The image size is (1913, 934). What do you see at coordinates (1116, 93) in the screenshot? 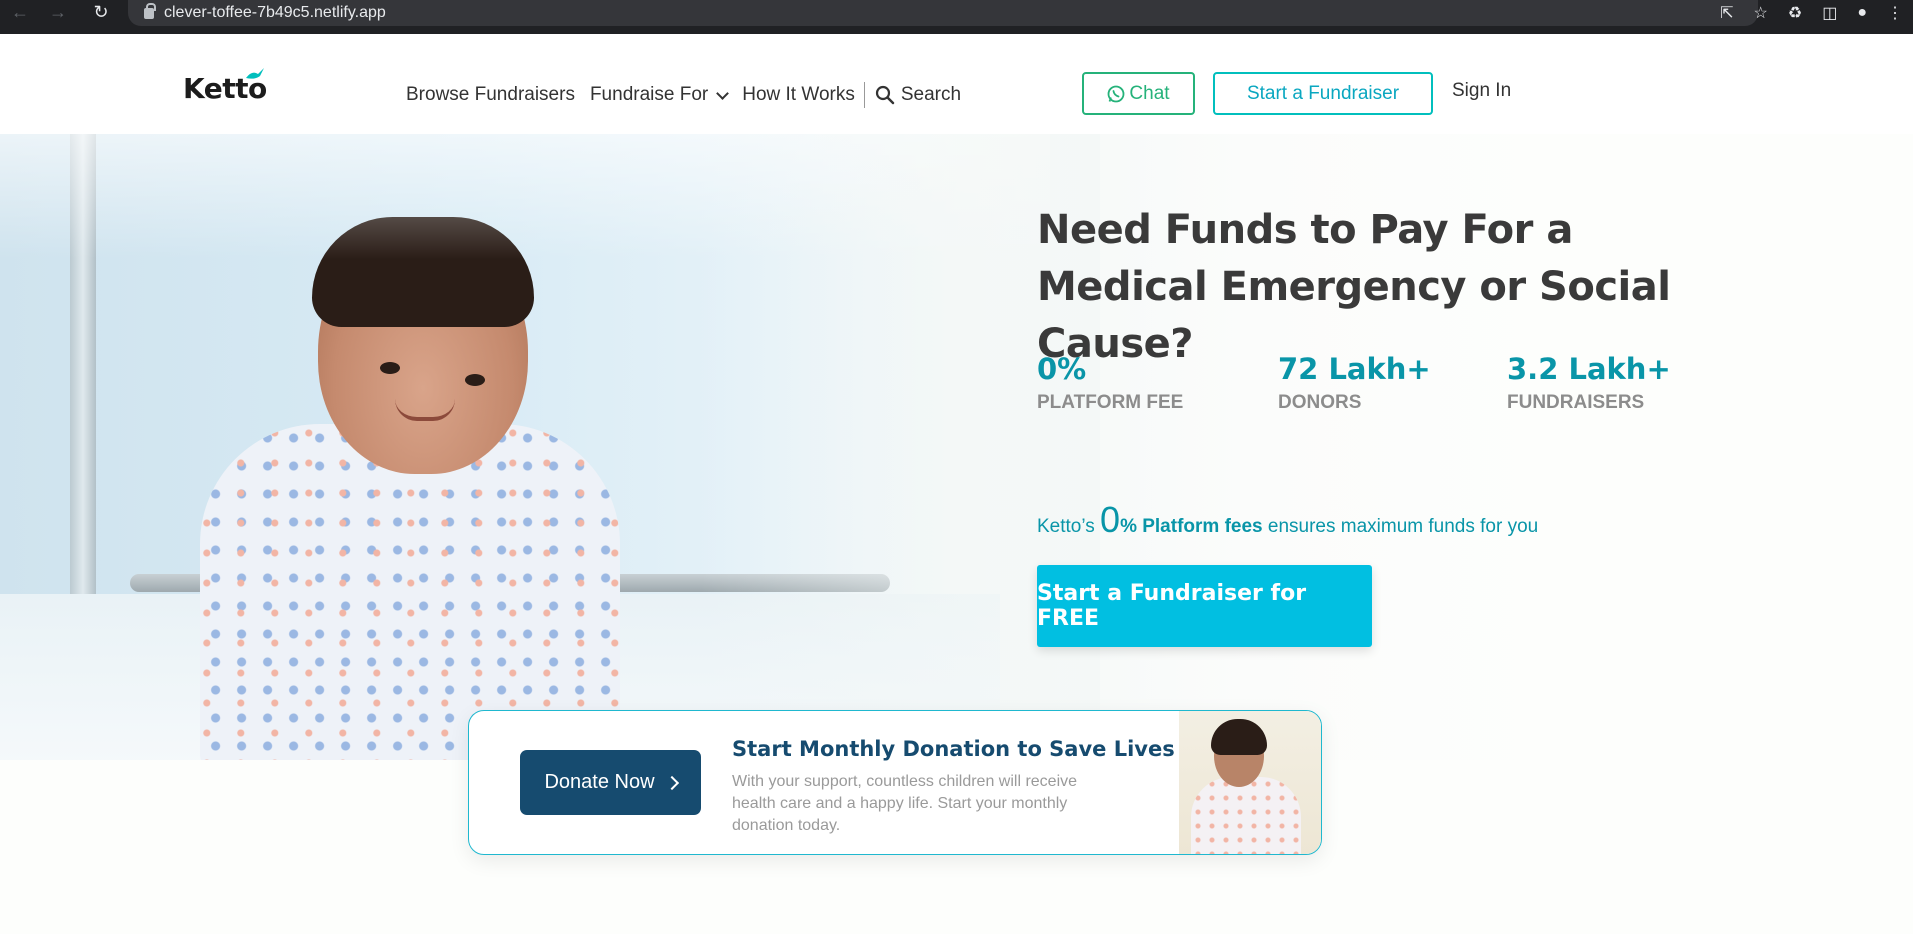
I see `whatsapp-icon` at bounding box center [1116, 93].